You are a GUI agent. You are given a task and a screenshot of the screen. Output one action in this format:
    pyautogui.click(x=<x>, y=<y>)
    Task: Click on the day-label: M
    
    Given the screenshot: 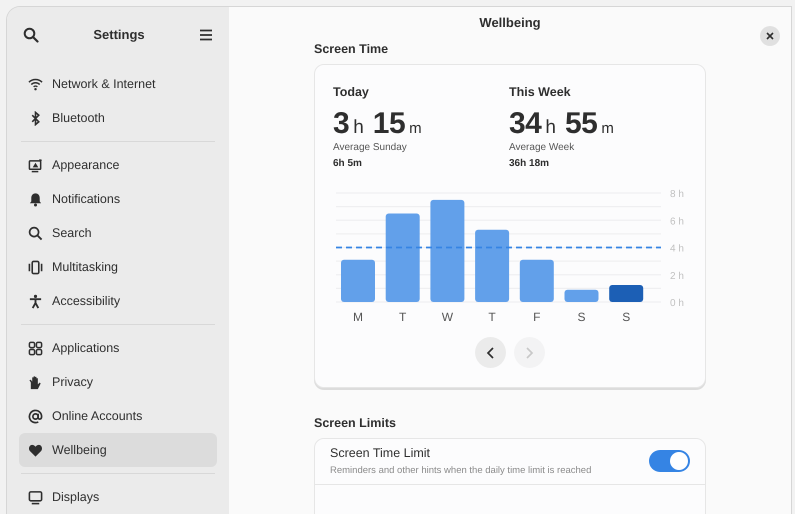 What is the action you would take?
    pyautogui.click(x=358, y=317)
    